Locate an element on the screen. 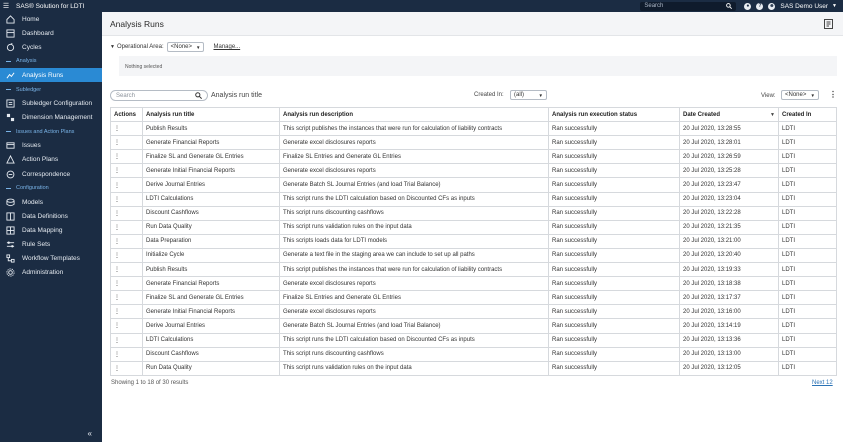 This screenshot has width=843, height=442. operational-area-select: <None> ▼ is located at coordinates (185, 47).